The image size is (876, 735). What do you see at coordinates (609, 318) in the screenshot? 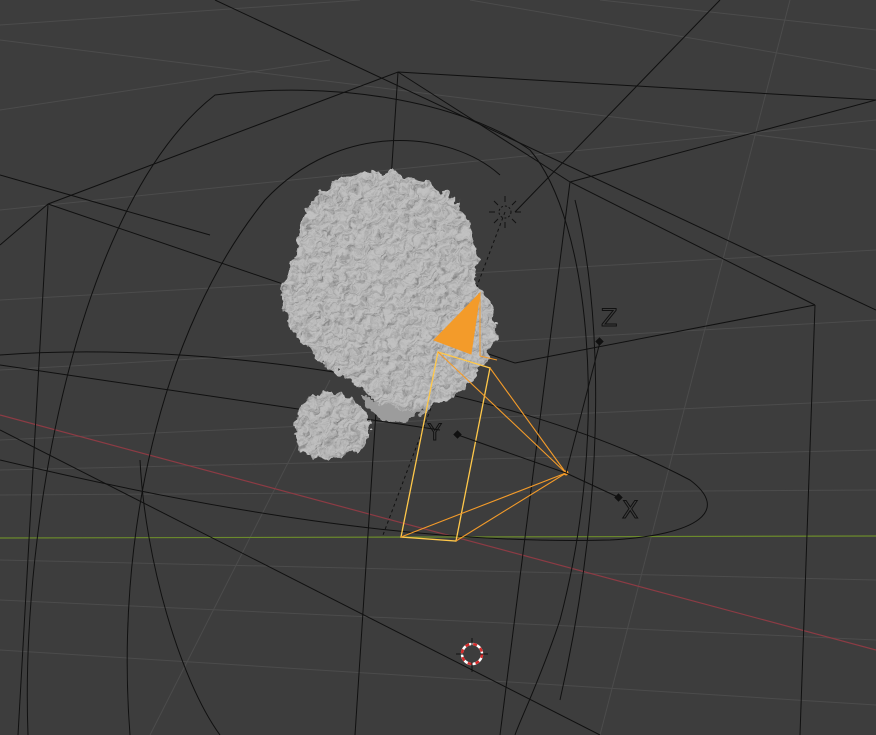
I see `z-axis-label: Z` at bounding box center [609, 318].